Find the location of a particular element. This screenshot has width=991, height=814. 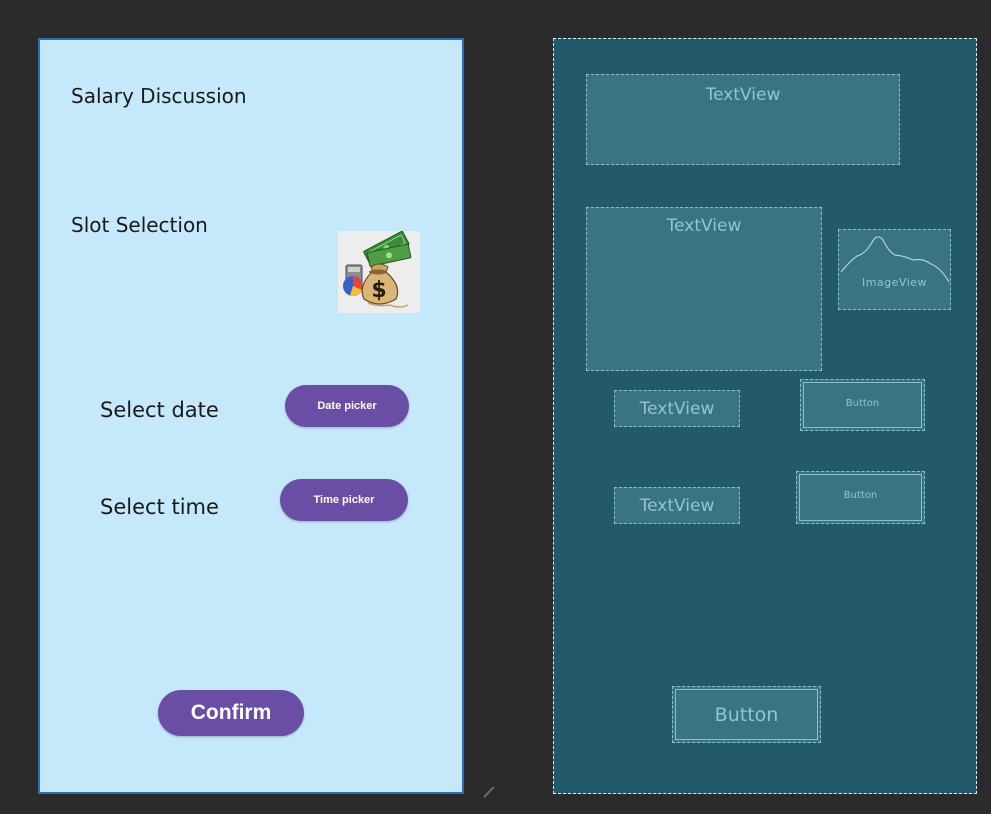

salary-discussion-title: Salary Discussion is located at coordinates (159, 96).